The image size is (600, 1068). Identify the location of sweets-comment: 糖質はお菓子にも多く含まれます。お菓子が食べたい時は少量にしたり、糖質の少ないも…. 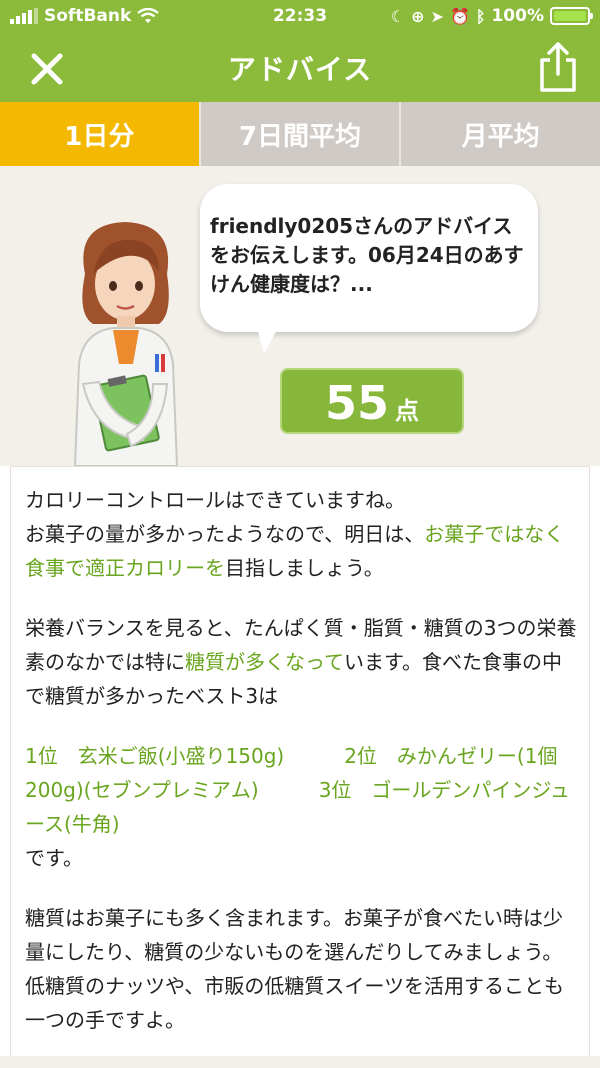
(294, 969).